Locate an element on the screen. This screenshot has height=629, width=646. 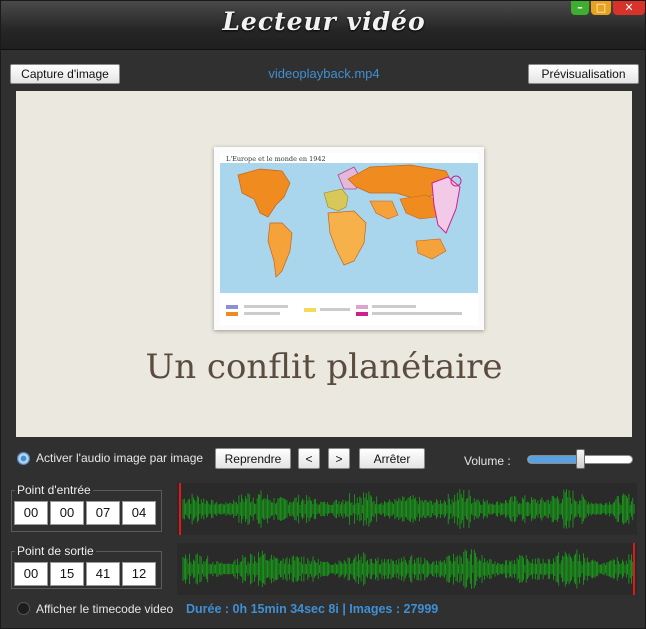
in-point-waveform-drawing is located at coordinates (408, 509).